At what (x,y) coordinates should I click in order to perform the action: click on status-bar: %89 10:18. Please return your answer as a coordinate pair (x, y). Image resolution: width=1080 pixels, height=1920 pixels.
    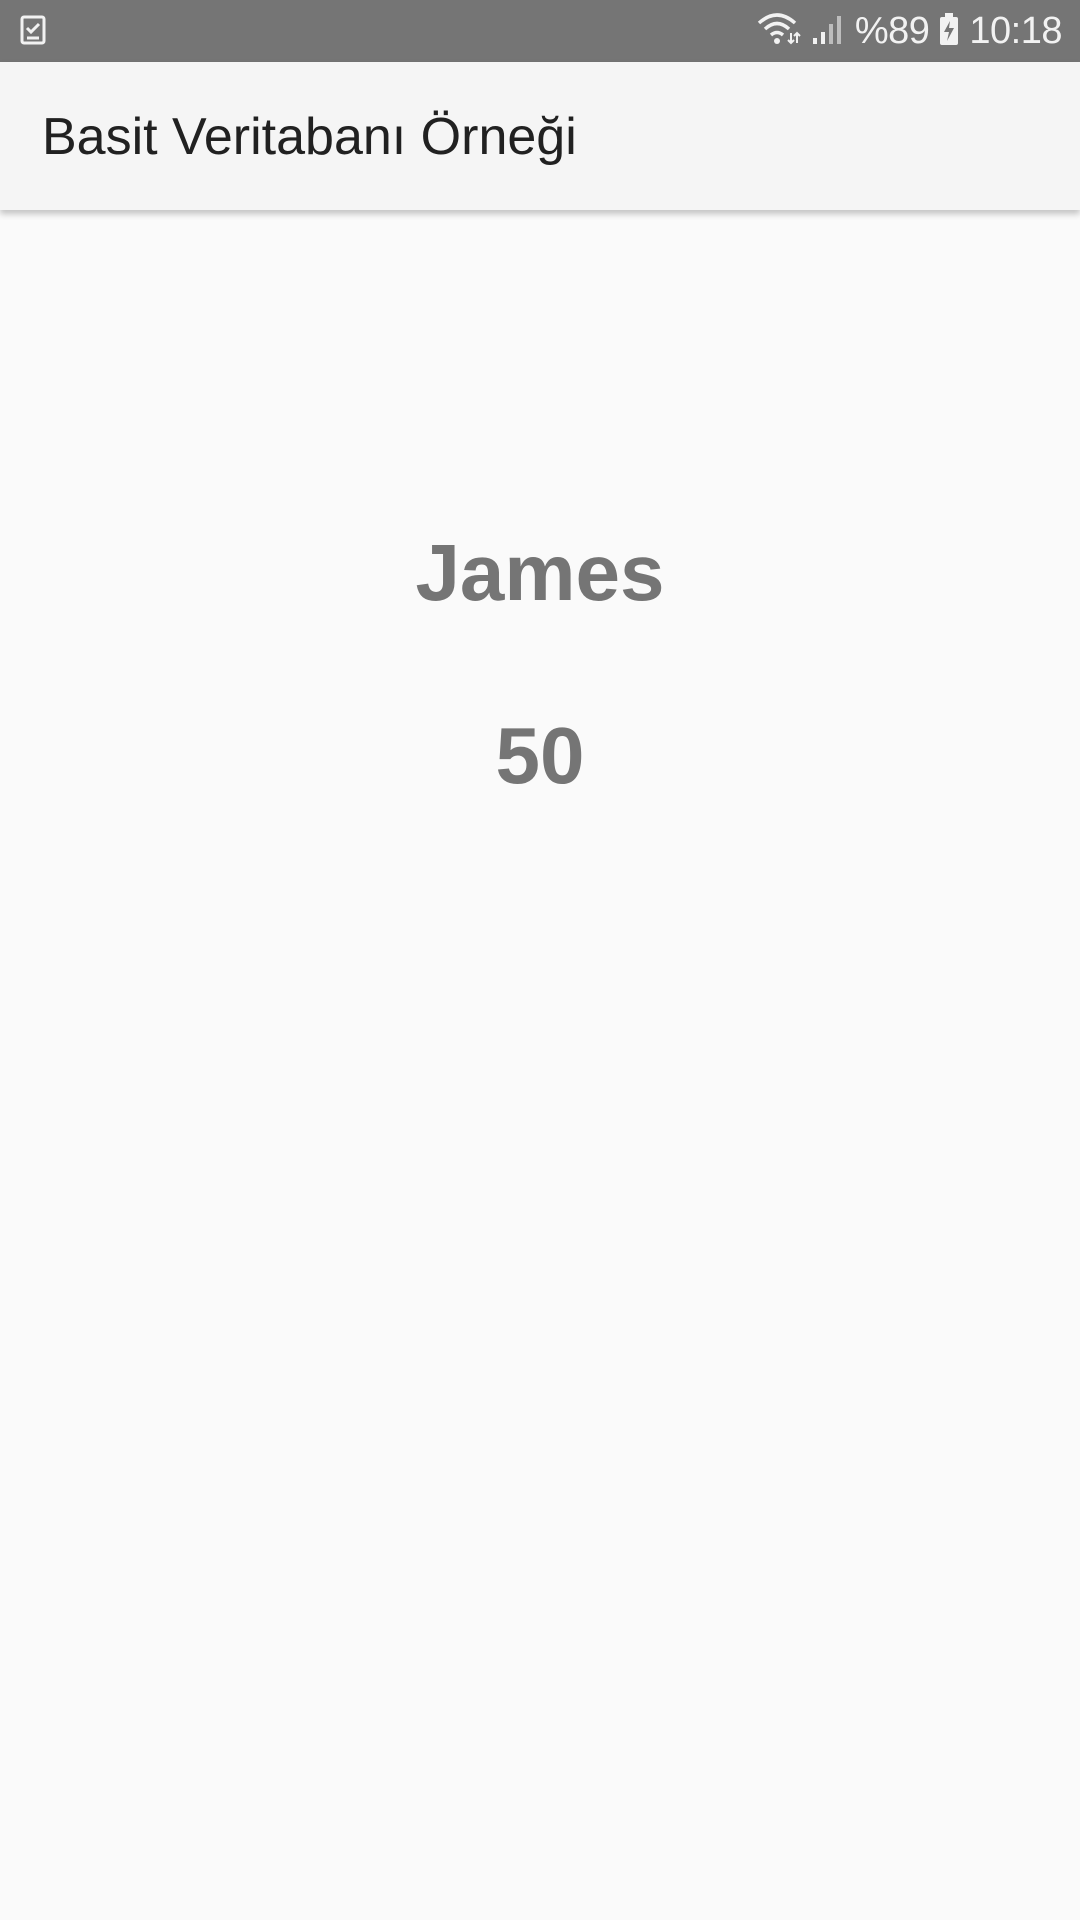
    Looking at the image, I should click on (540, 31).